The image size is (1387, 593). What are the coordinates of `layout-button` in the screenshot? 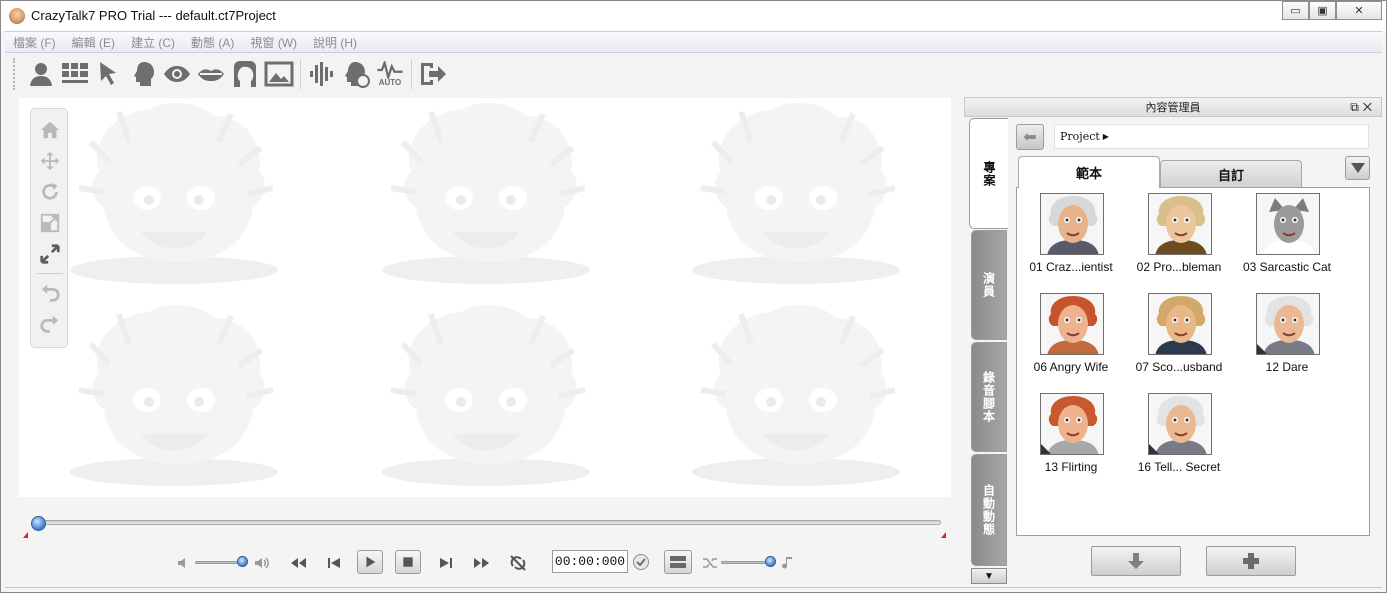 It's located at (75, 74).